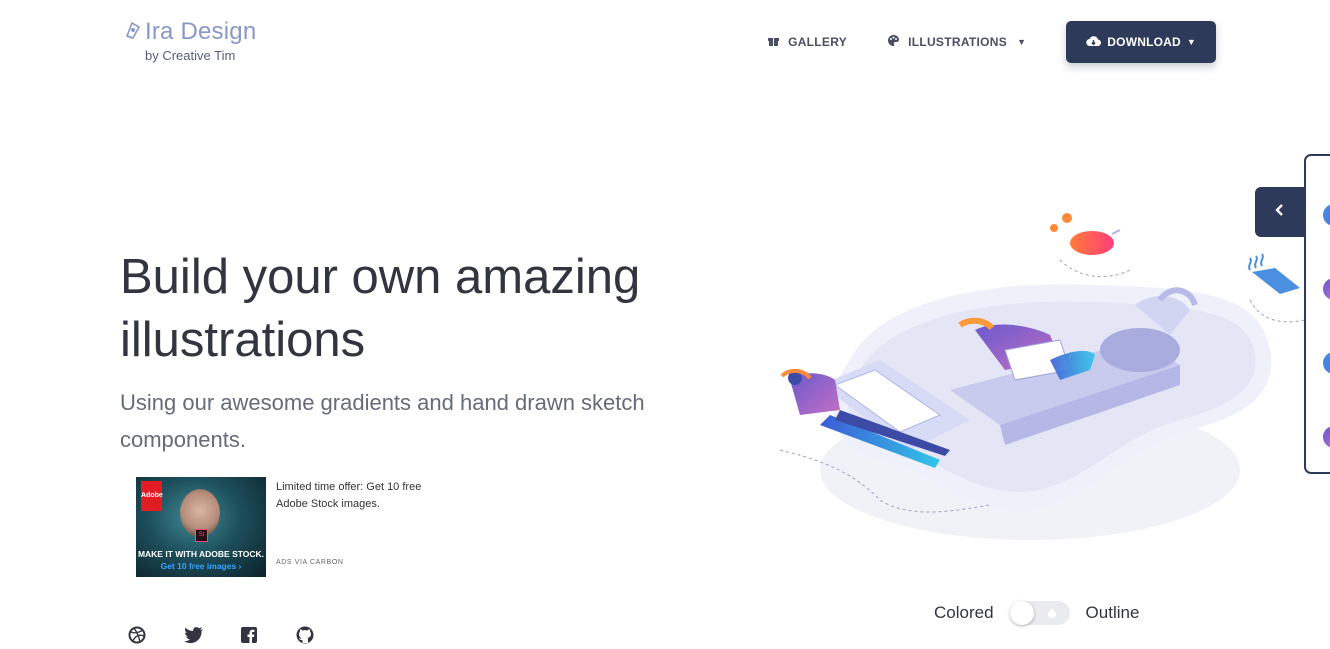  Describe the element at coordinates (1112, 612) in the screenshot. I see `toggle-right-label: Outline` at that location.